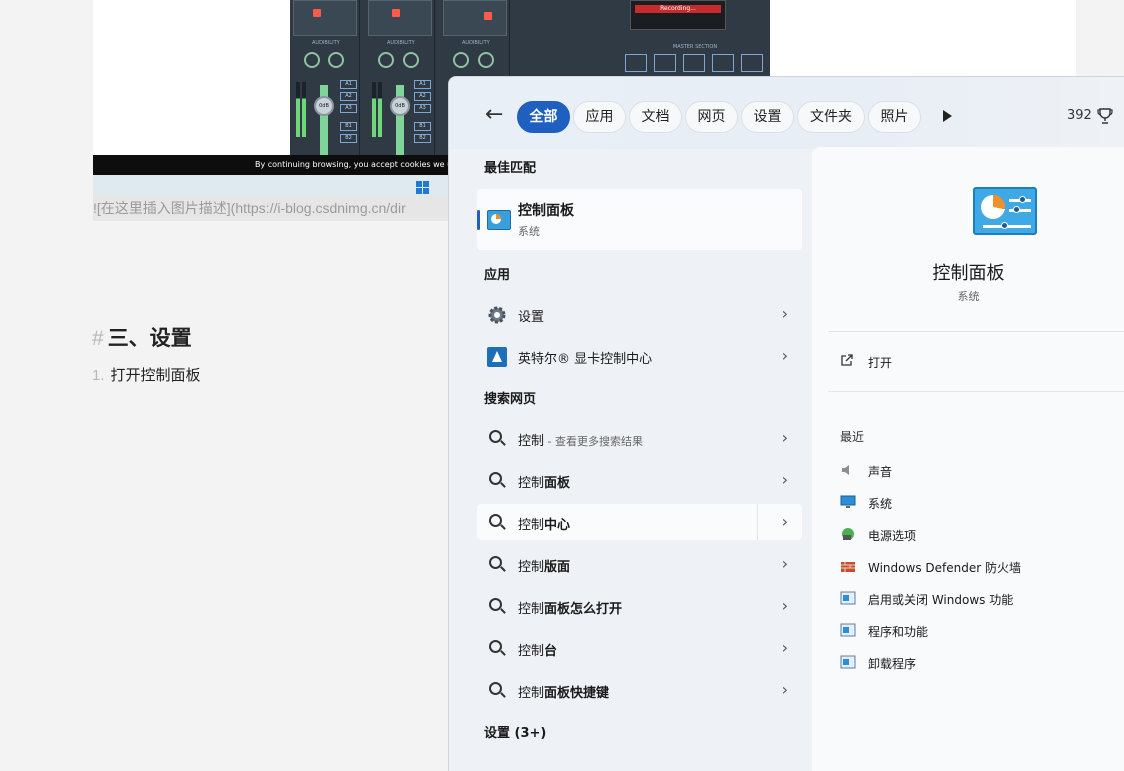  What do you see at coordinates (497, 357) in the screenshot?
I see `intel-graphics-icon` at bounding box center [497, 357].